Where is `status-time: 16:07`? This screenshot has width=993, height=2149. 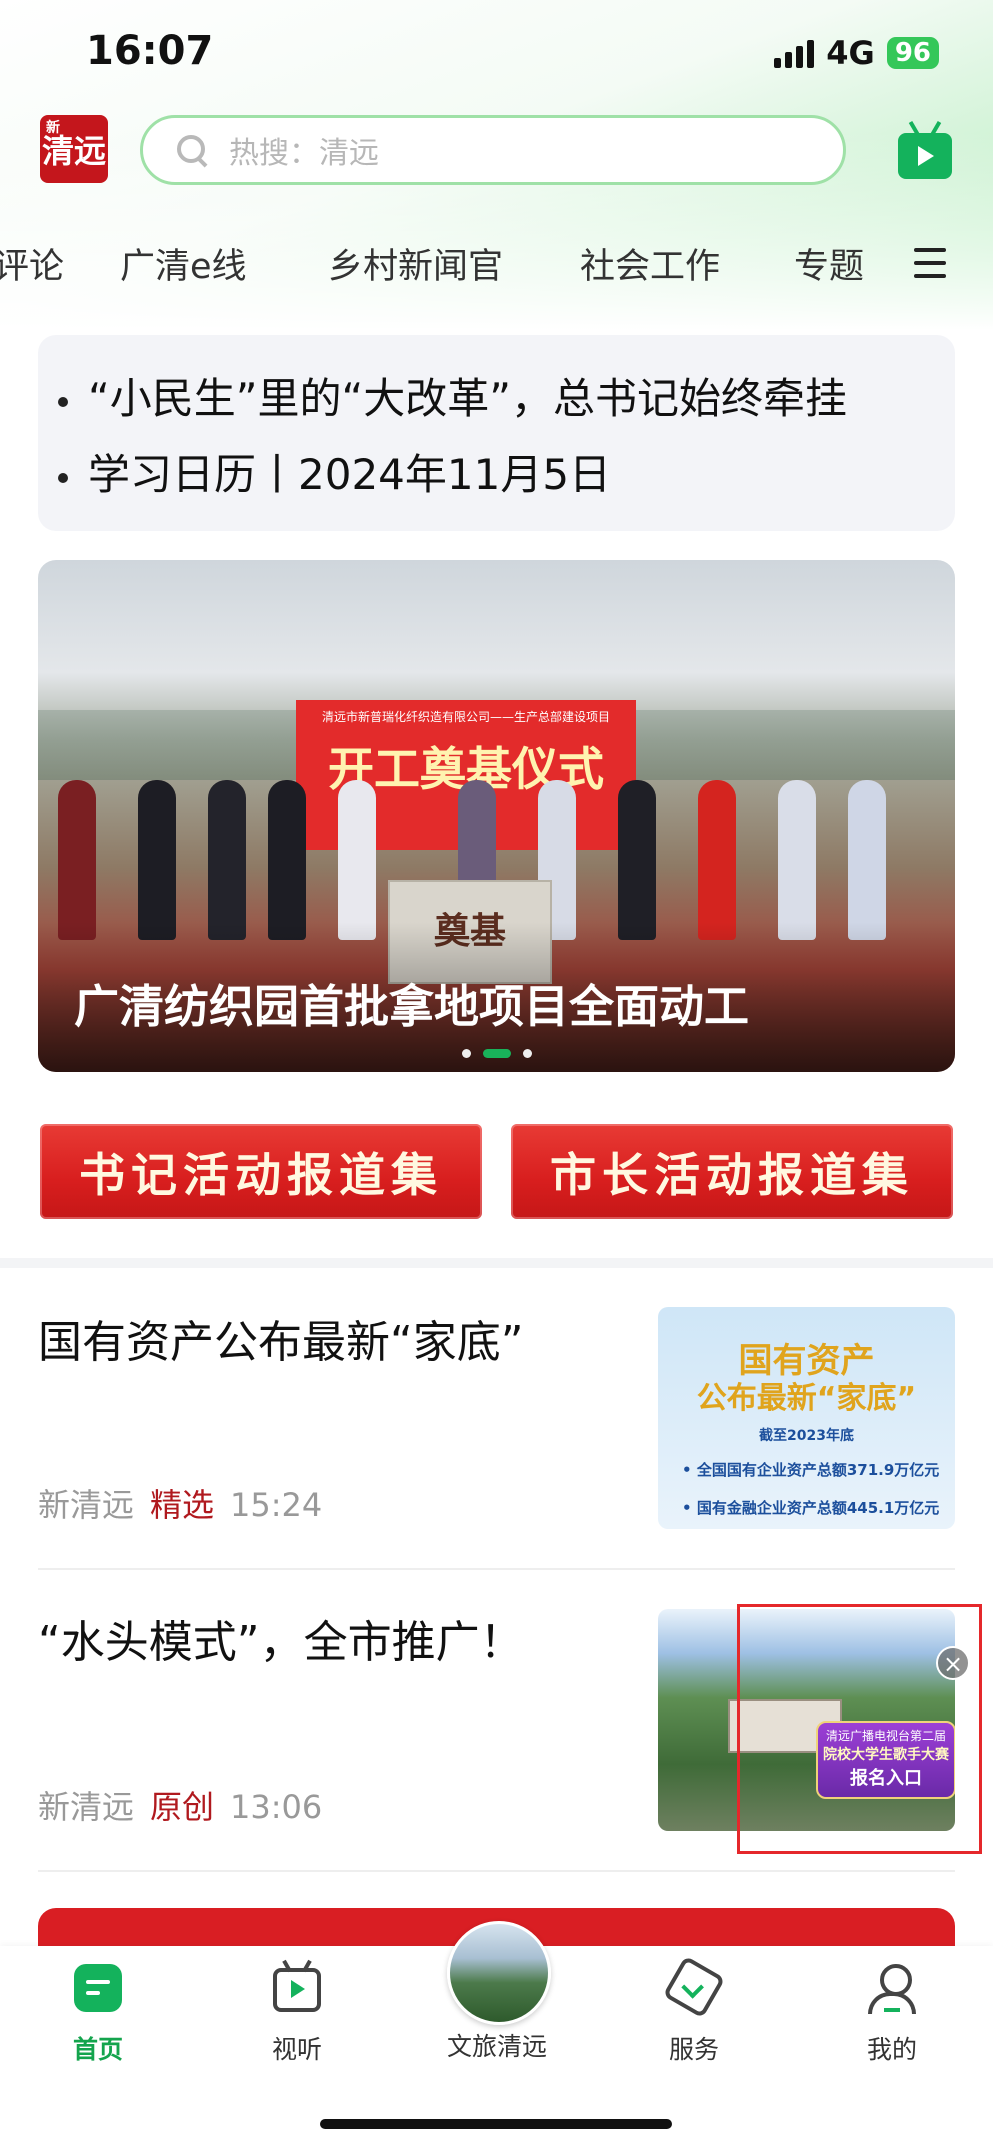 status-time: 16:07 is located at coordinates (150, 51).